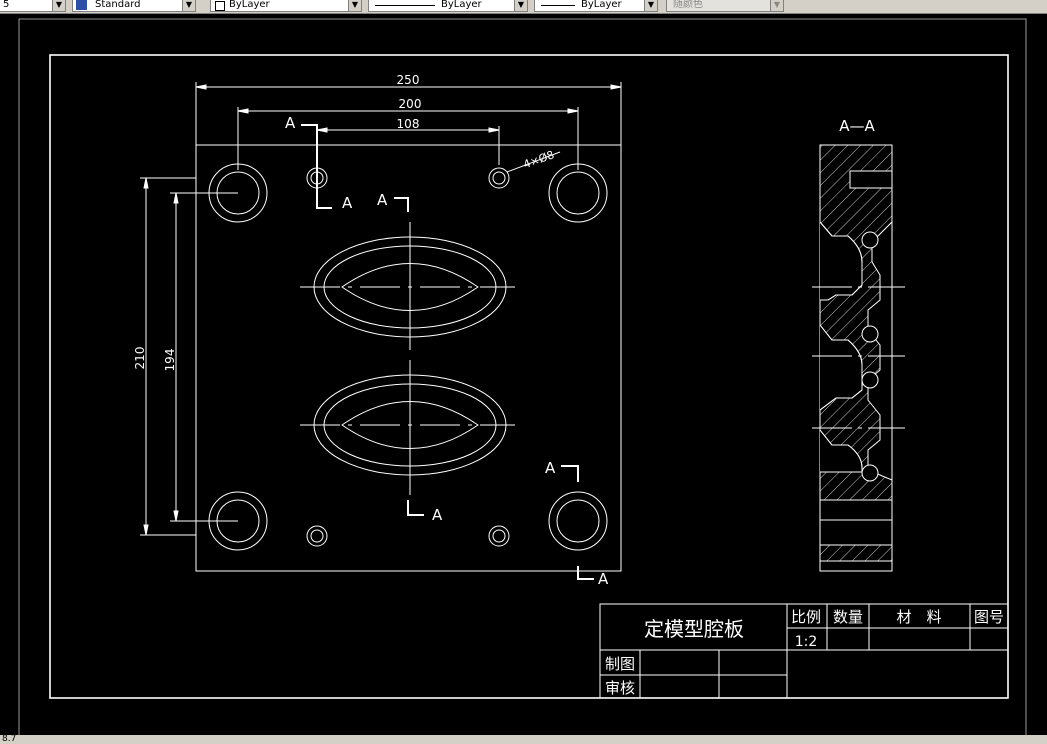 The height and width of the screenshot is (744, 1047). What do you see at coordinates (848, 617) in the screenshot?
I see `quantity-label: 数量` at bounding box center [848, 617].